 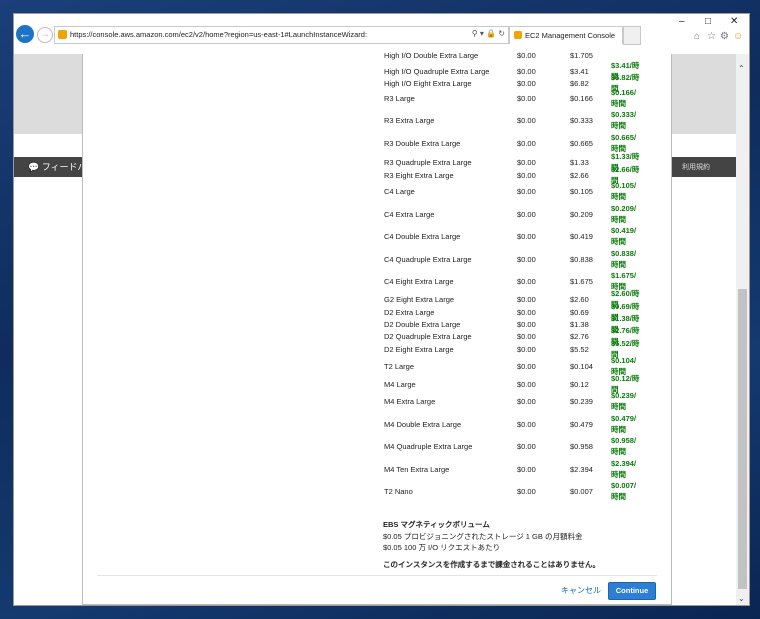 What do you see at coordinates (624, 214) in the screenshot?
I see `effective-hourly-price: $0.209/時間` at bounding box center [624, 214].